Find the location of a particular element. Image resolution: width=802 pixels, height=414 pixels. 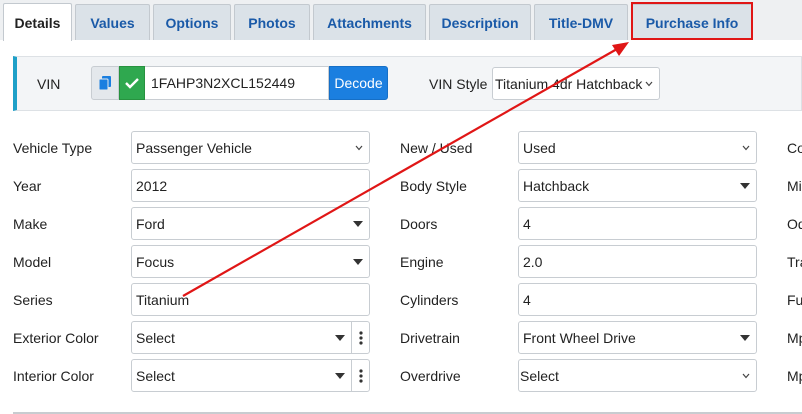

exterior-color-label: Exterior Color is located at coordinates (56, 338).